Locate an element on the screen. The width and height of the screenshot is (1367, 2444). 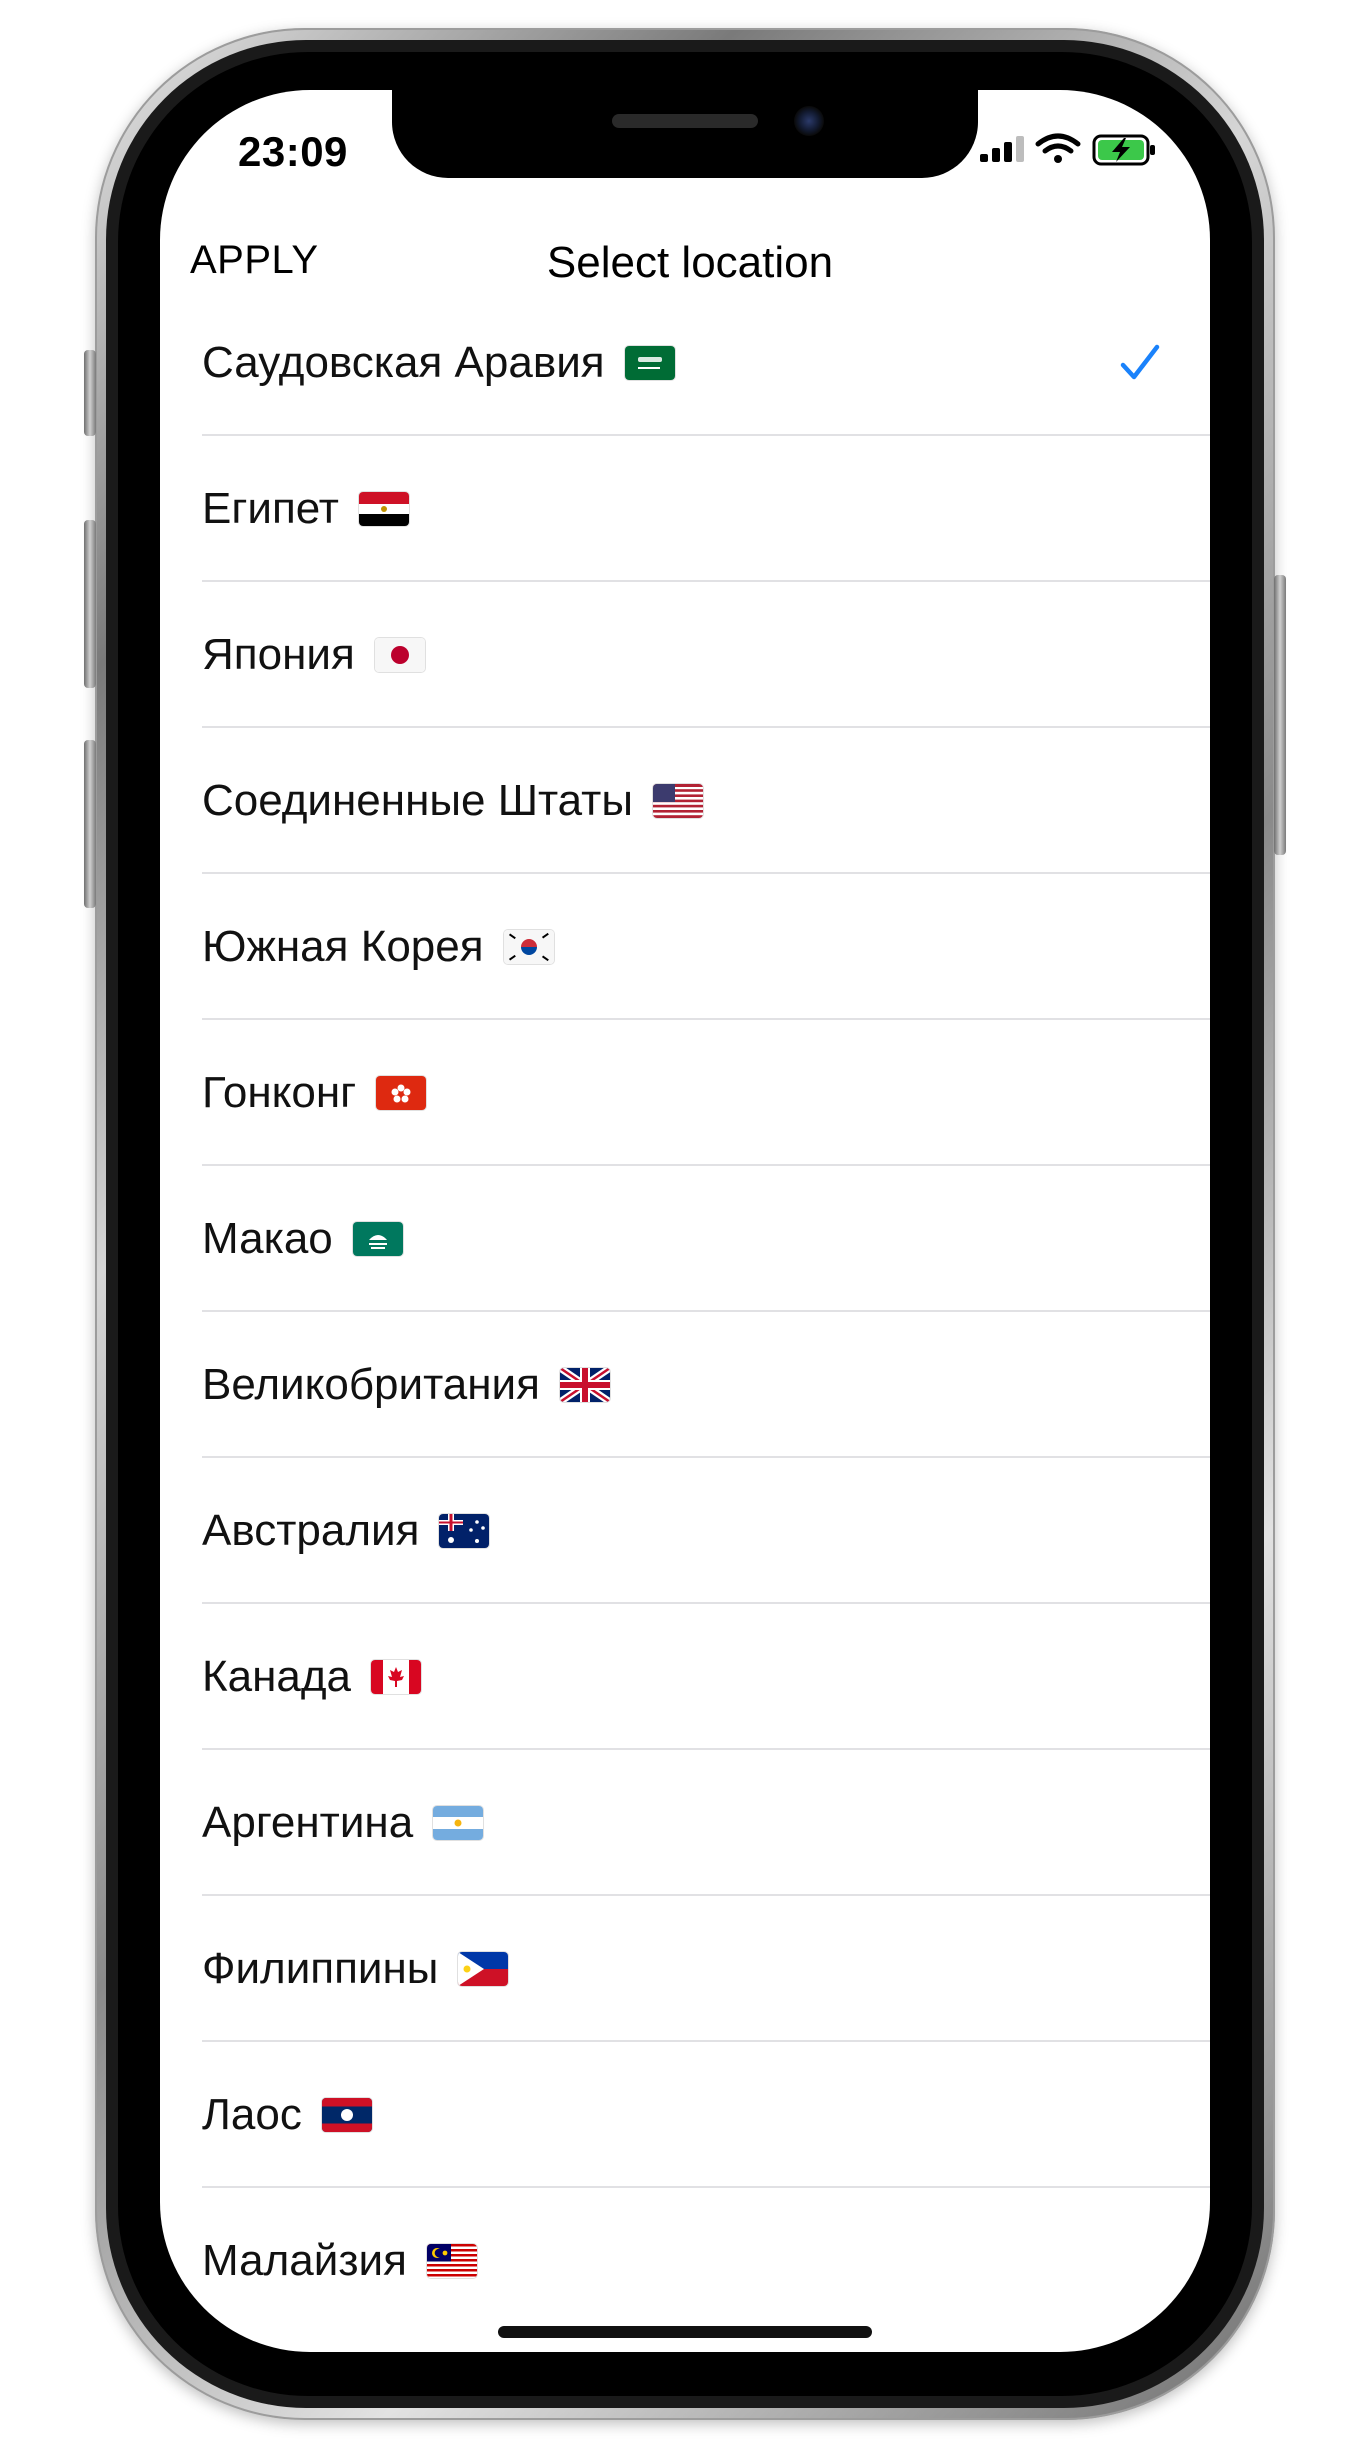
location-label-wrap: Канада is located at coordinates (312, 1677).